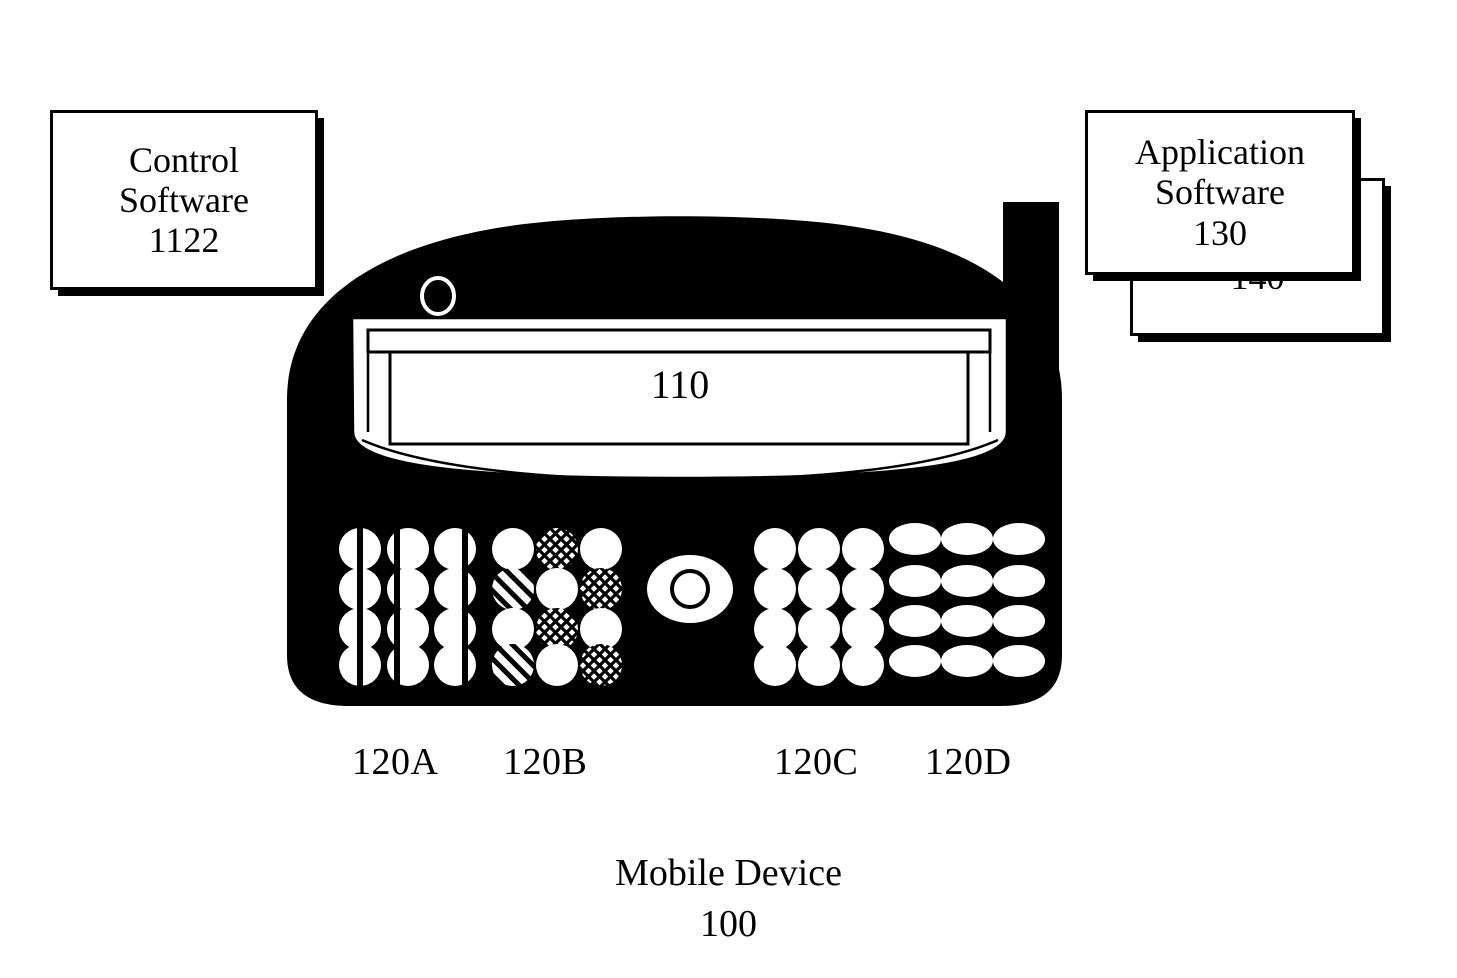 The height and width of the screenshot is (978, 1457). I want to click on jog-dial-icon, so click(690, 586).